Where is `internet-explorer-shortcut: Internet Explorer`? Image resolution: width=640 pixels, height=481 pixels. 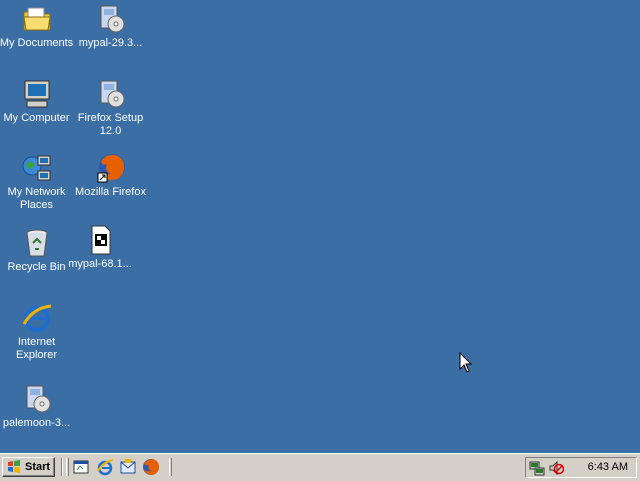
internet-explorer-shortcut: Internet Explorer is located at coordinates (37, 332).